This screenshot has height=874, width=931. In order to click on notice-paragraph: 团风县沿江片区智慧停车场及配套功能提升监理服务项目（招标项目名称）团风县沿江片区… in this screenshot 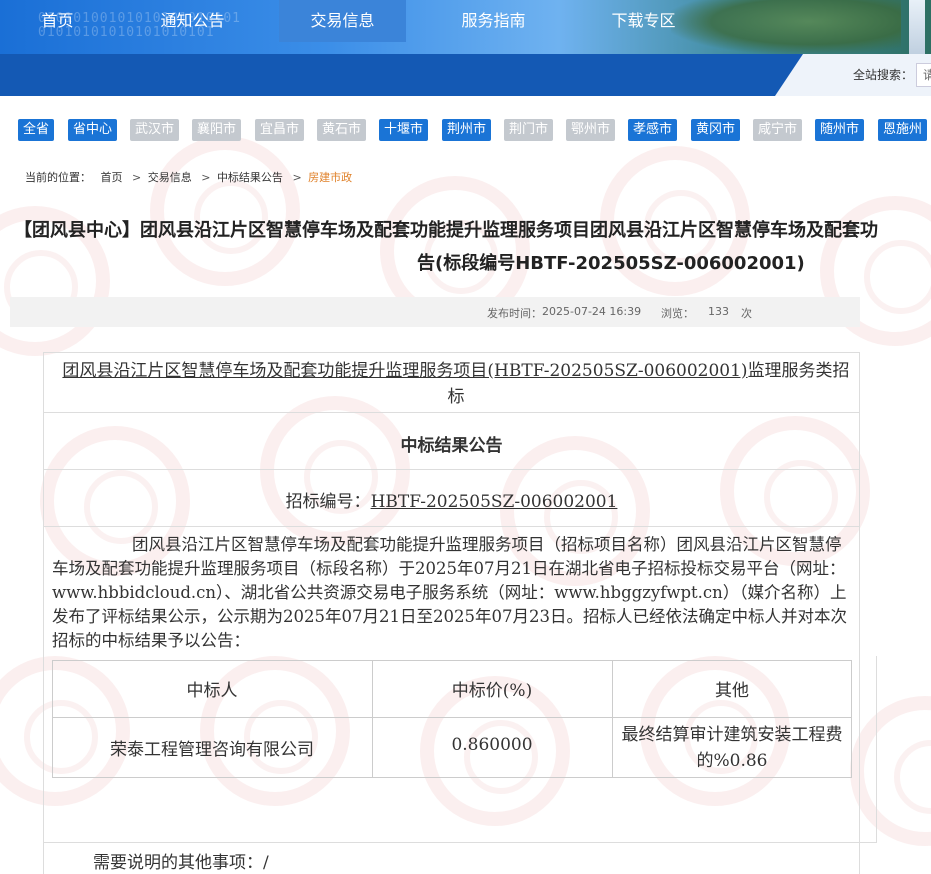, I will do `click(449, 592)`.